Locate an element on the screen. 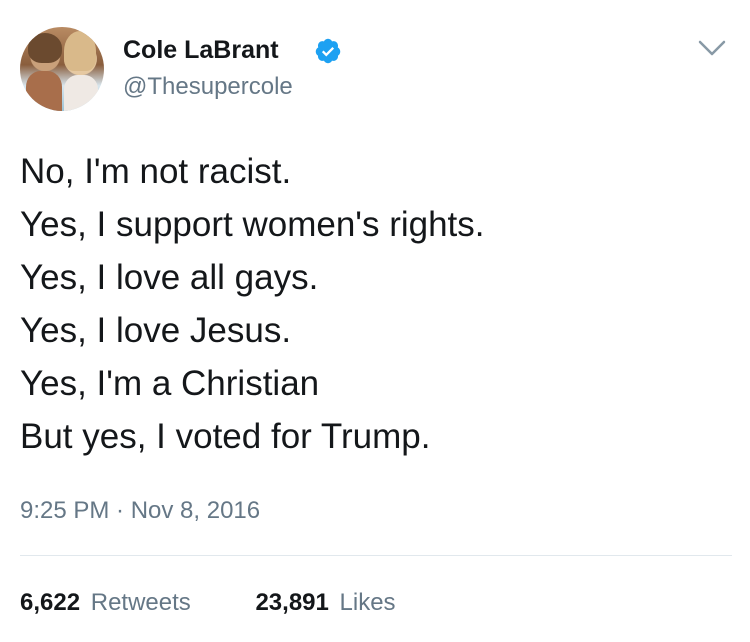  tweet-text-line: No, I'm not racist. is located at coordinates (156, 171).